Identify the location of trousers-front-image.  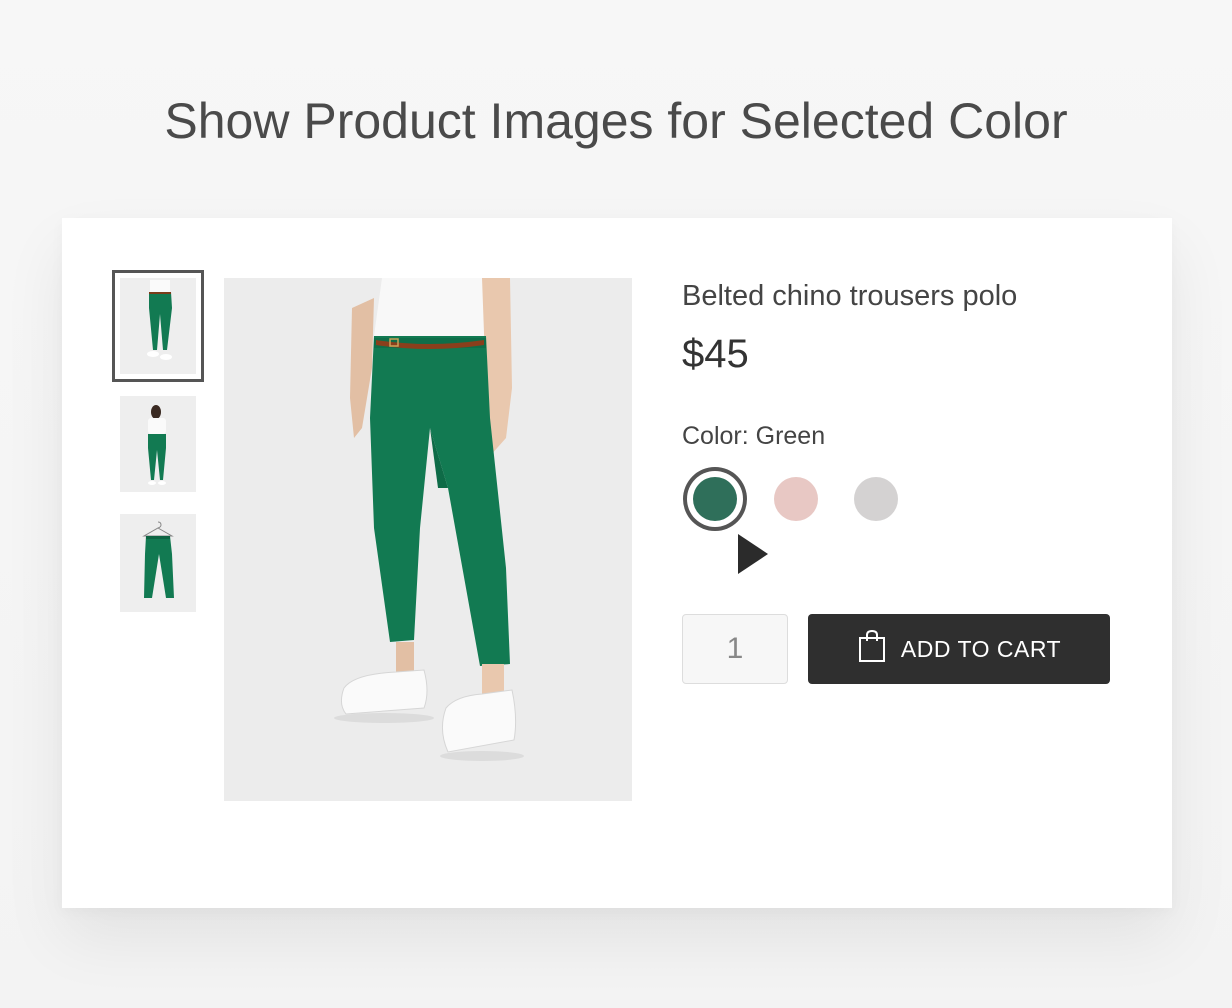
(158, 326).